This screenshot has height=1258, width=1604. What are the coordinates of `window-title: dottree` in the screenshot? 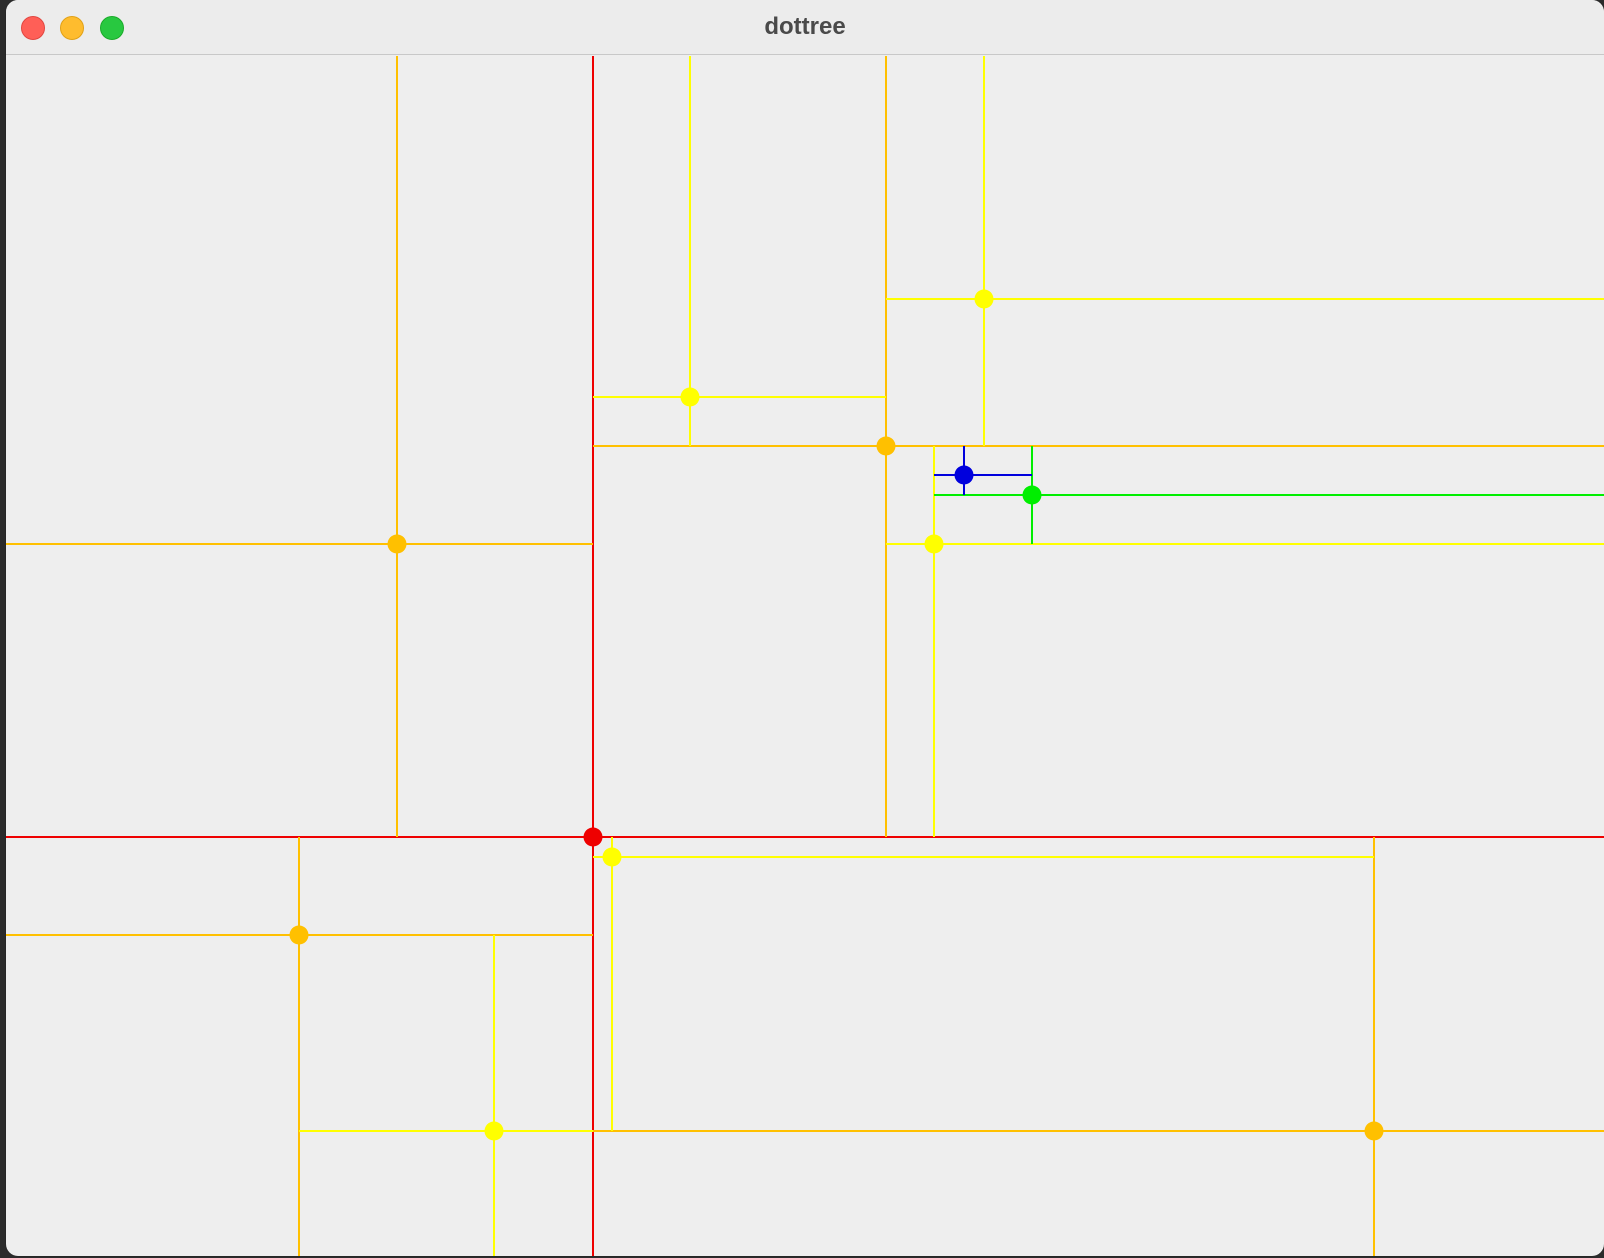 It's located at (805, 26).